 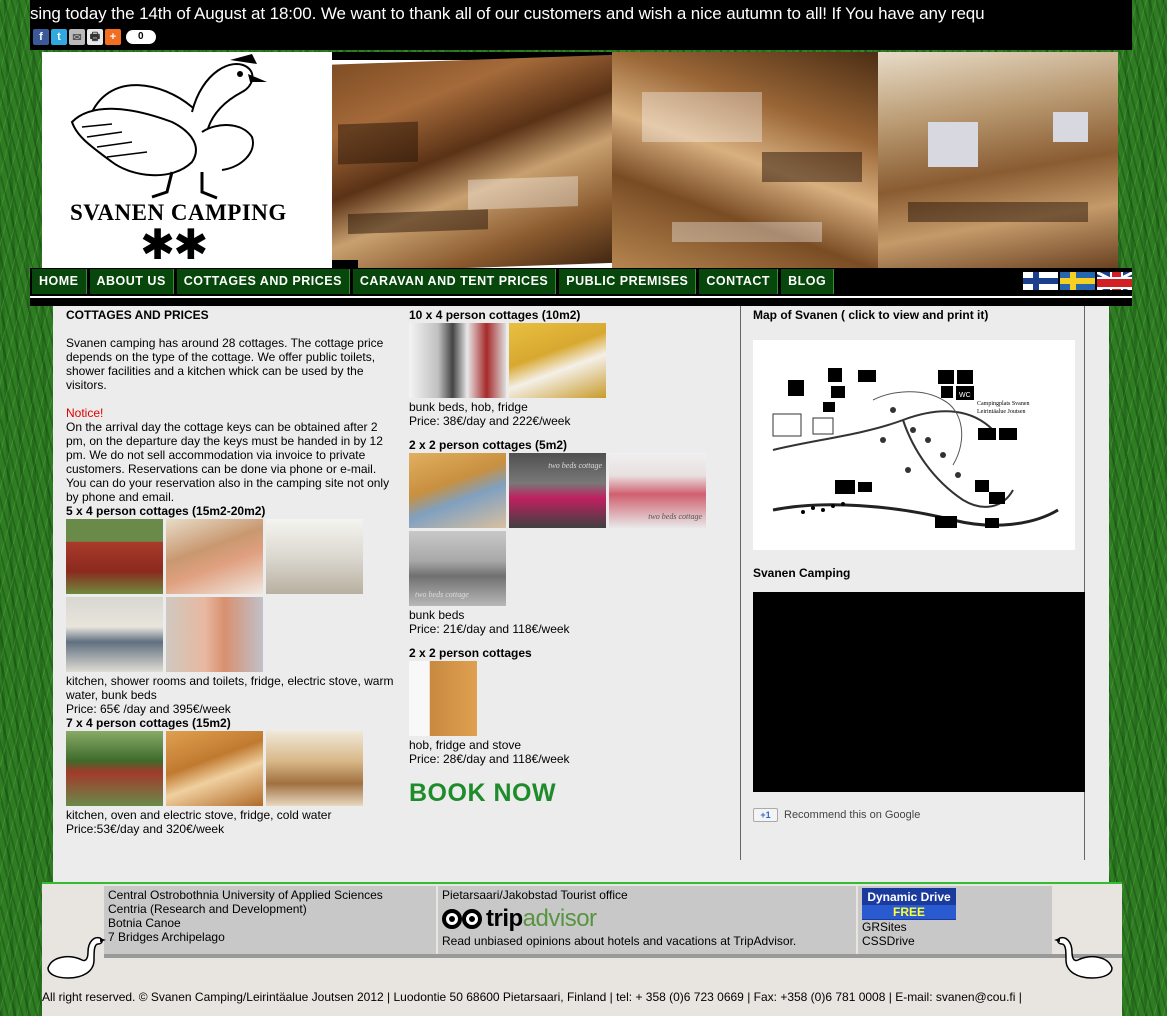 What do you see at coordinates (77, 37) in the screenshot?
I see `email-icon: ✉` at bounding box center [77, 37].